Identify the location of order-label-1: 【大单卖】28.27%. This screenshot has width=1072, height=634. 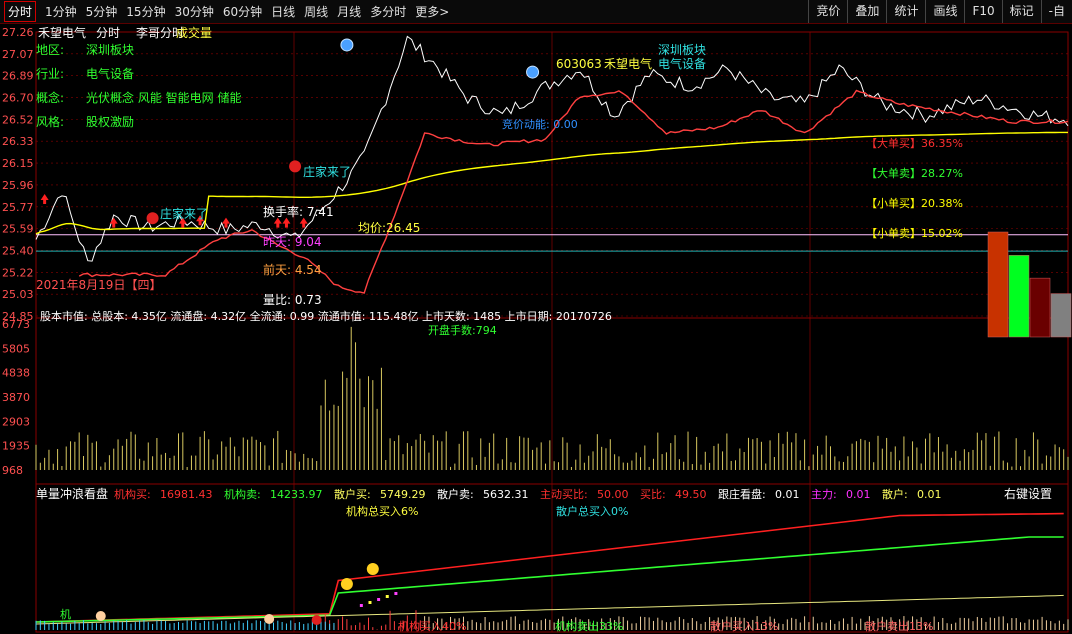
(914, 173).